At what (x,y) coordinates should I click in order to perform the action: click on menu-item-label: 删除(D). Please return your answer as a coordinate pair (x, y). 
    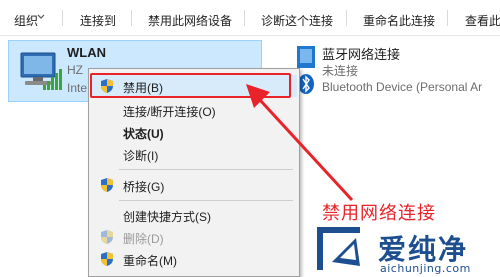
    Looking at the image, I should click on (143, 239).